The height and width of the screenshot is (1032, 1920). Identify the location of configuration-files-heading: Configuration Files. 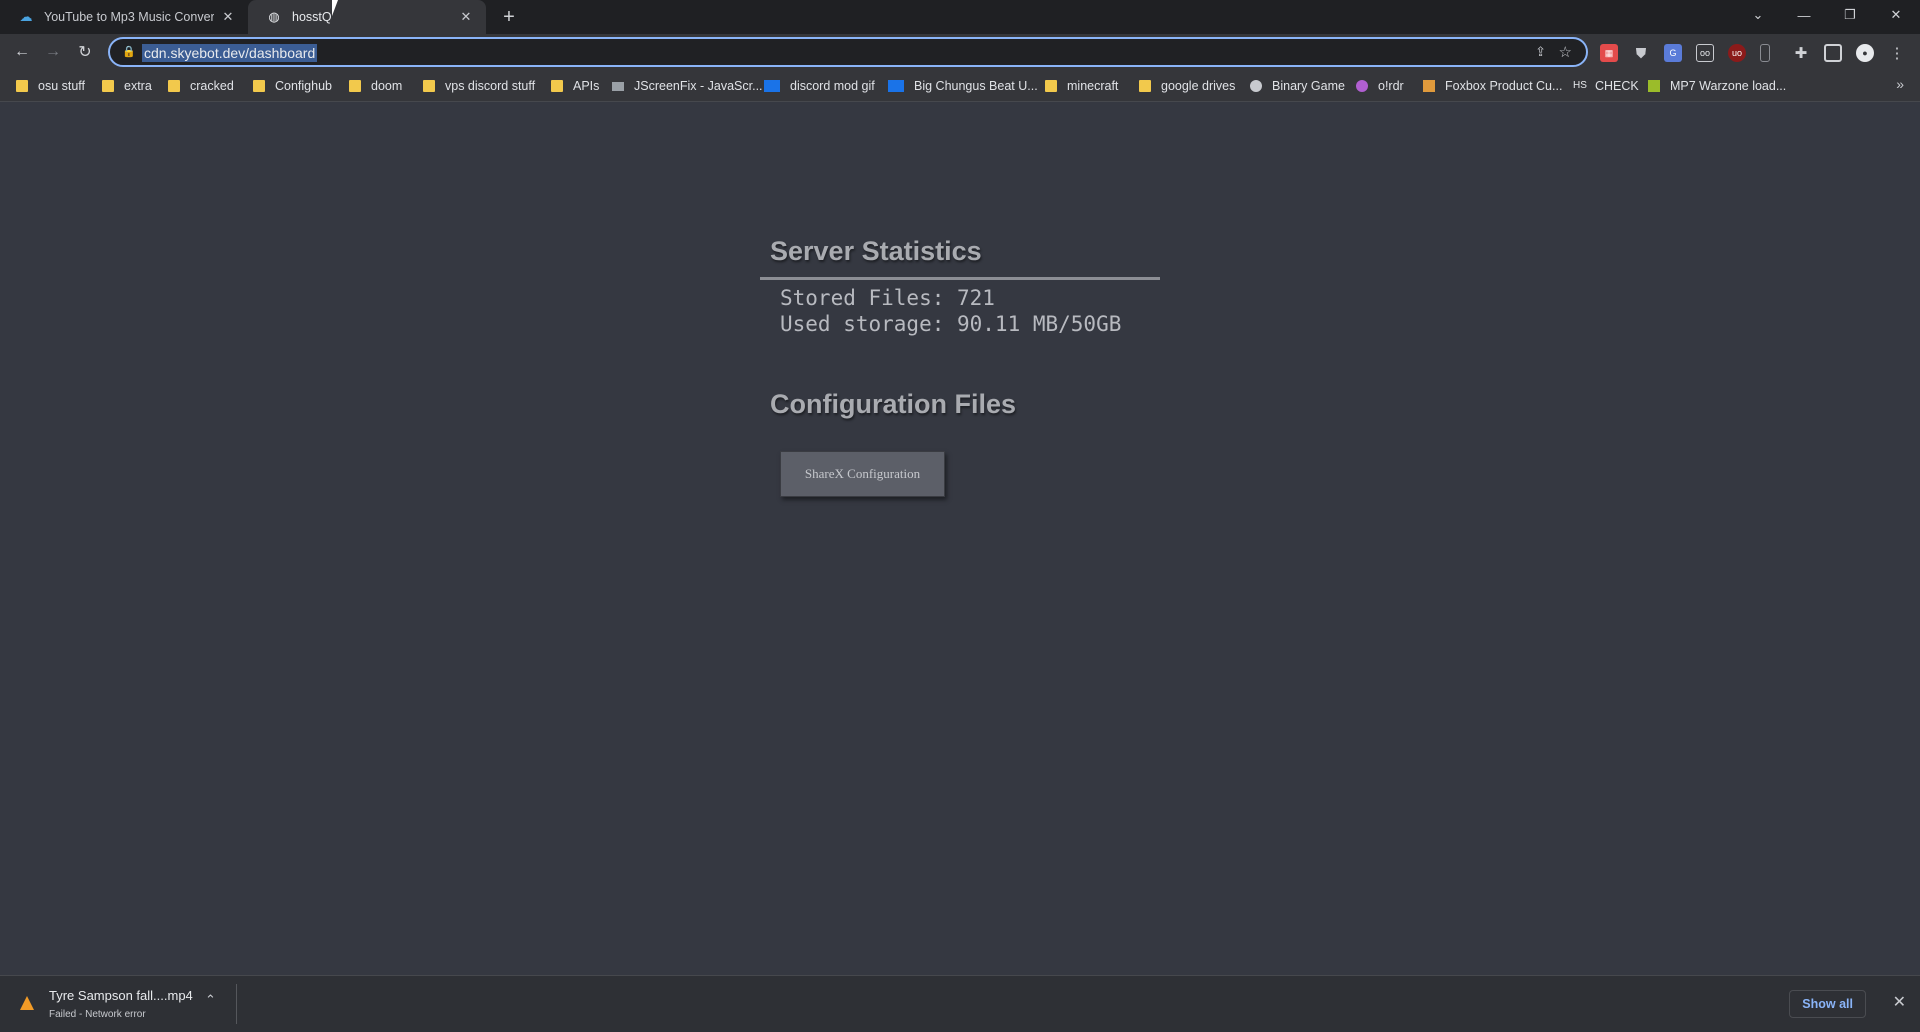
(893, 404).